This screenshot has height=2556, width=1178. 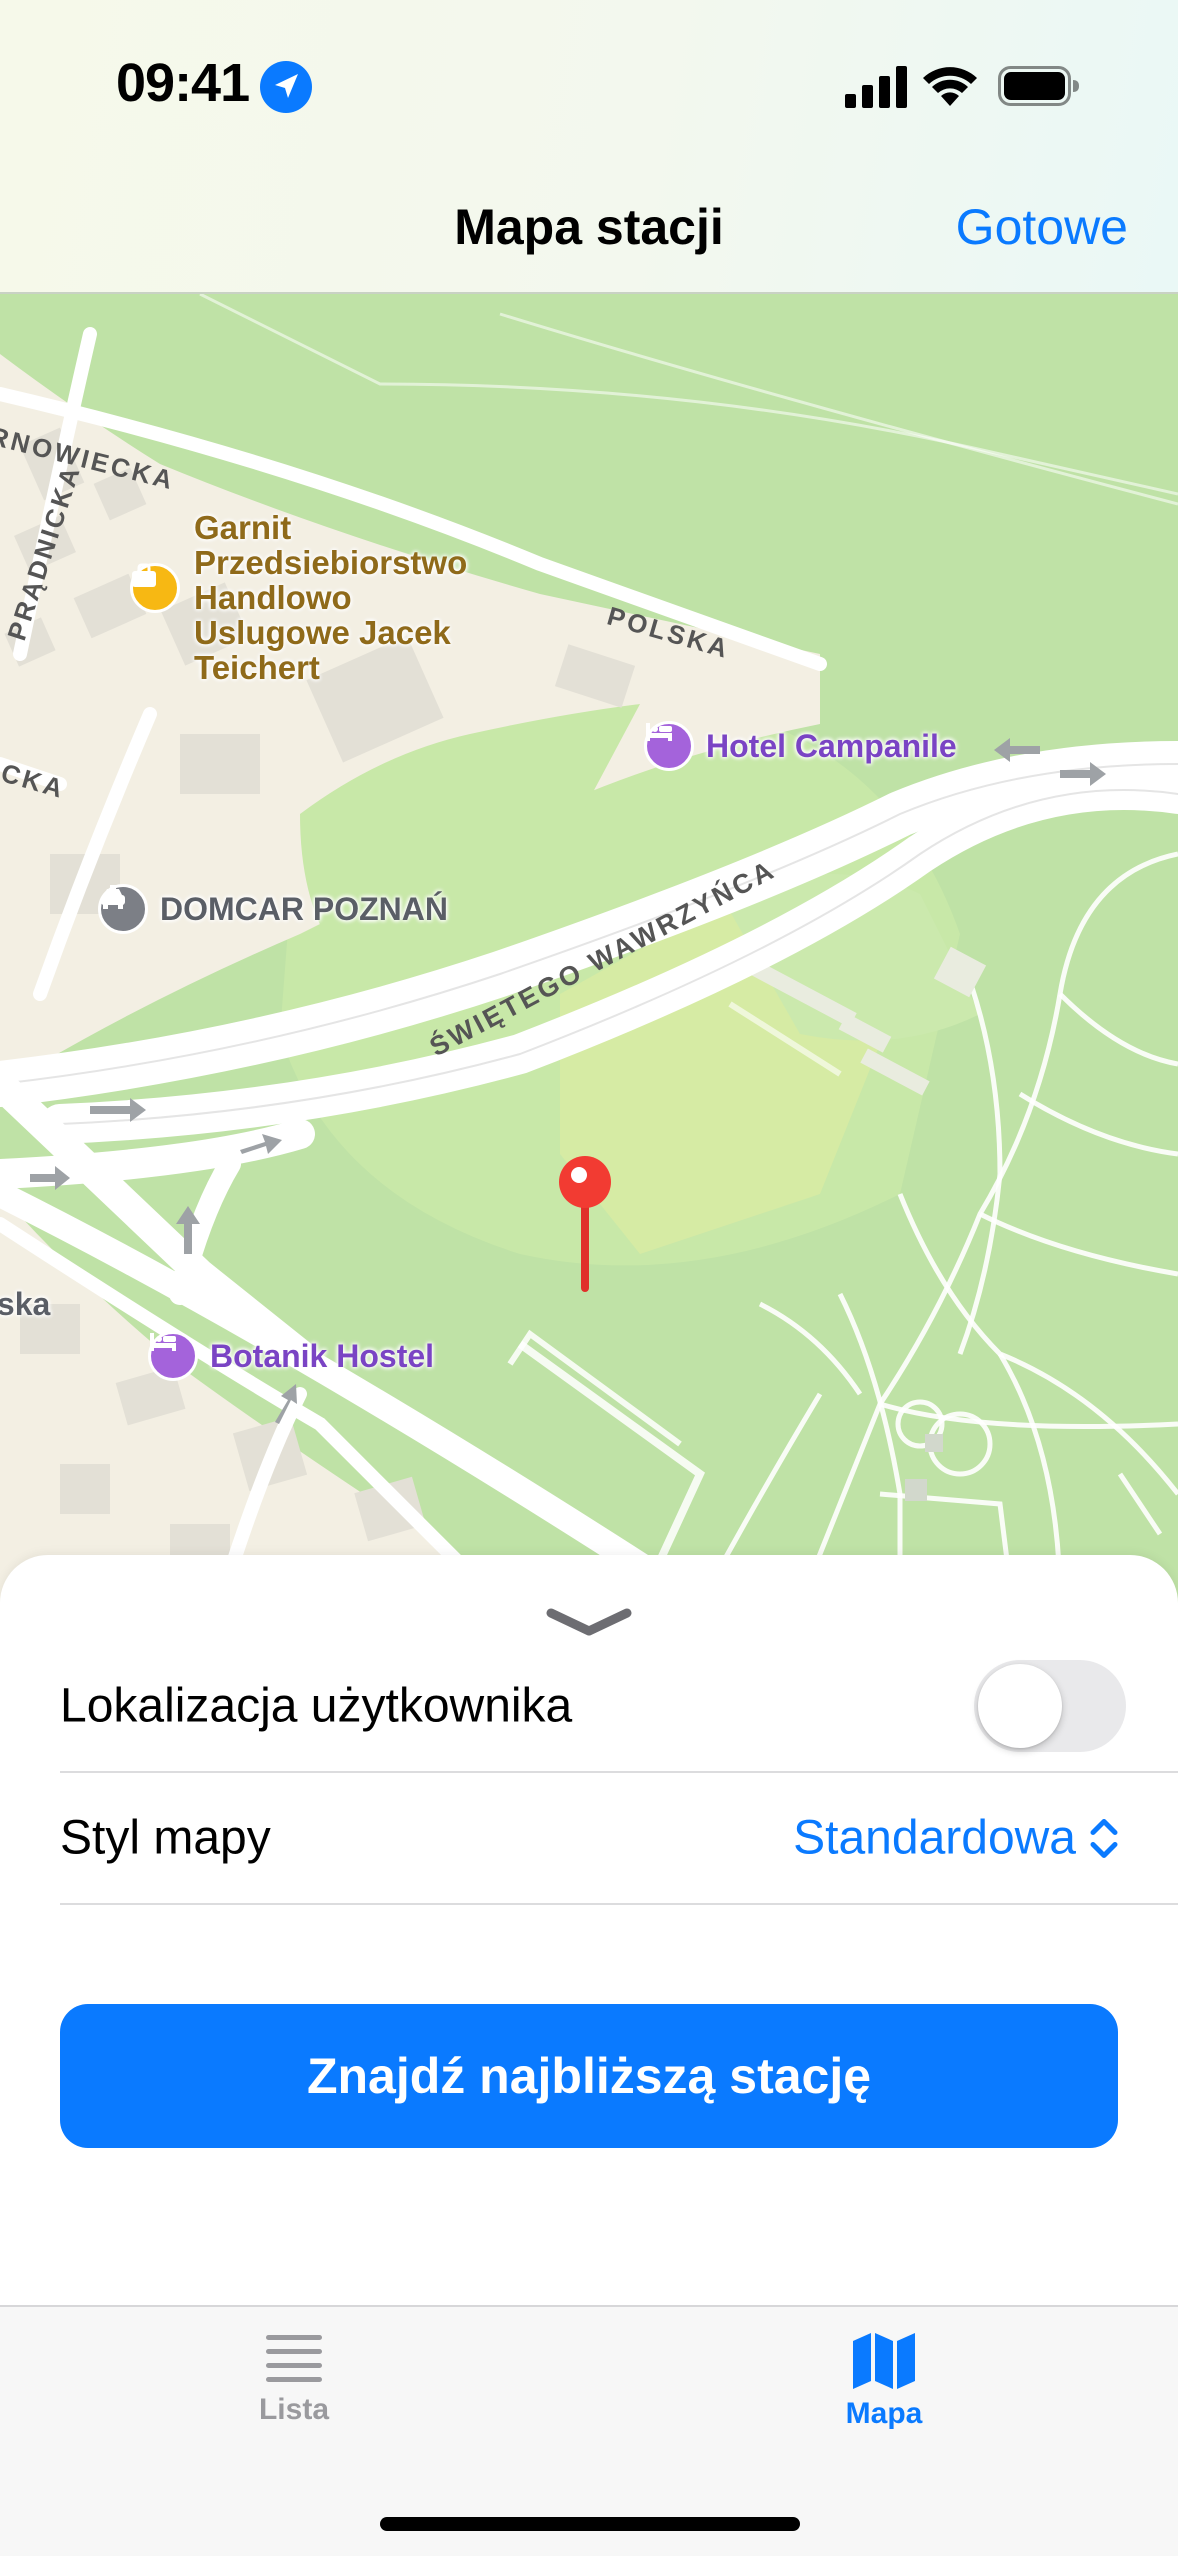 I want to click on user-location-label: Lokalizacja użytkownika, so click(x=316, y=1706).